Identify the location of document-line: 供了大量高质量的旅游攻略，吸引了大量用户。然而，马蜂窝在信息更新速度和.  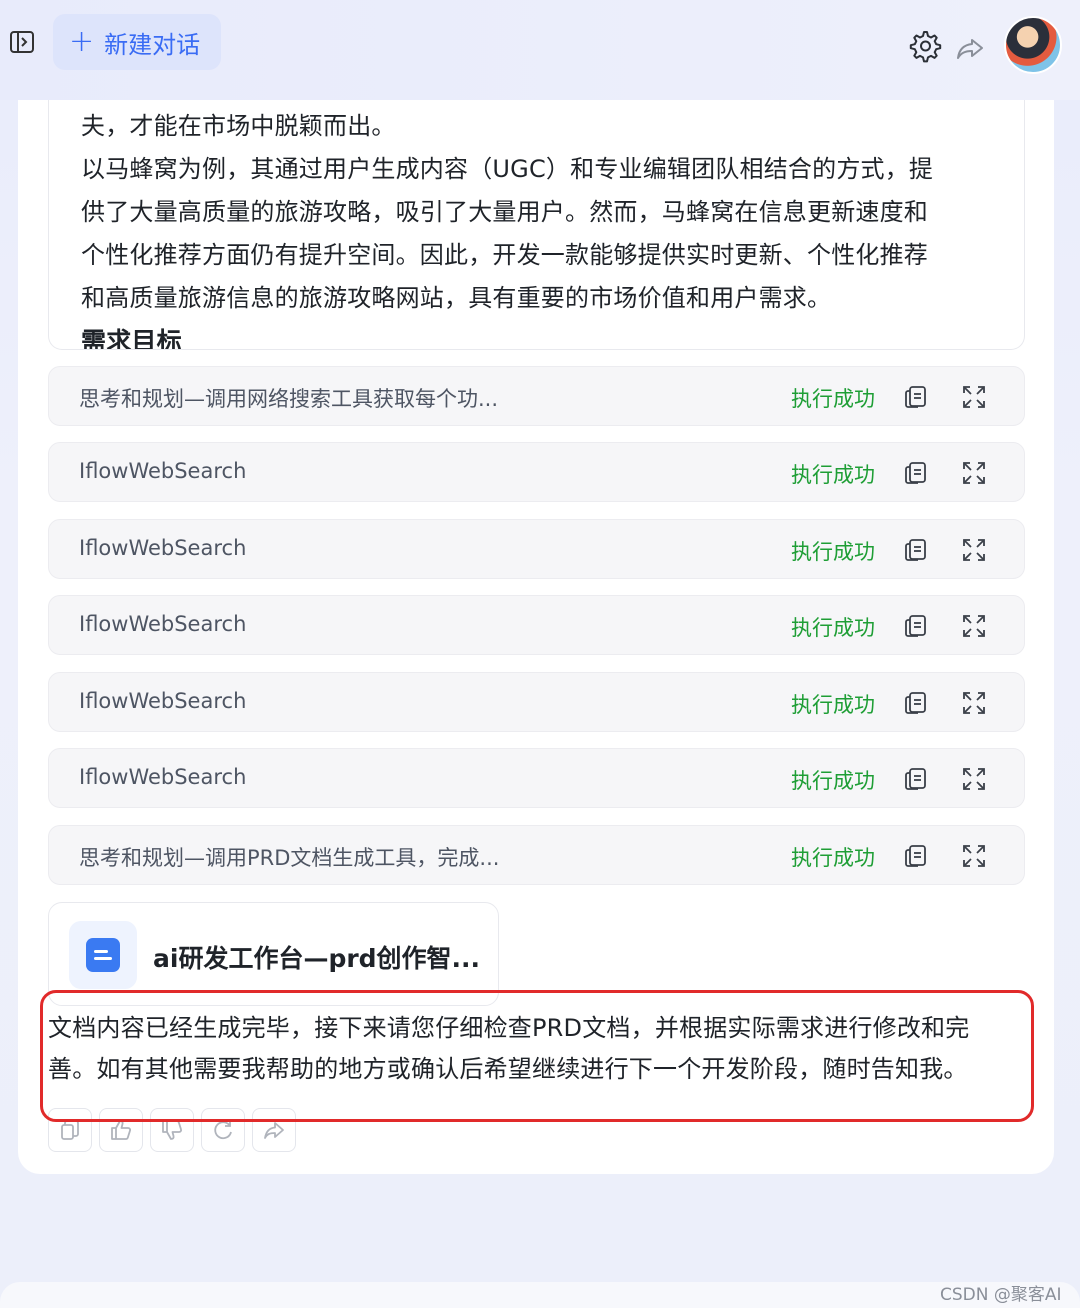
(504, 212).